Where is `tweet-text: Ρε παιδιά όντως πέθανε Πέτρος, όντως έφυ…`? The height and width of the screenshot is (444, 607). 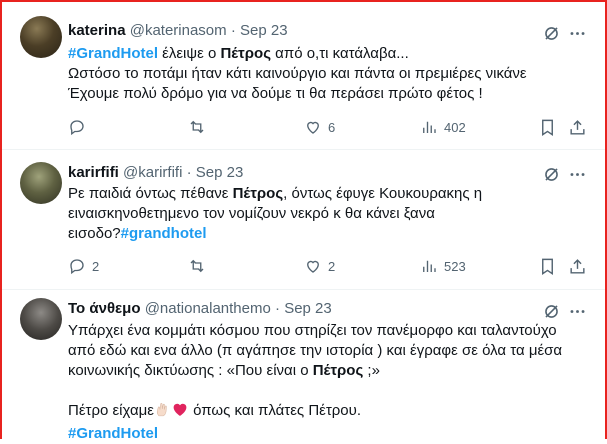
tweet-text: Ρε παιδιά όντως πέθανε Πέτρος, όντως έφυ… is located at coordinates (328, 214).